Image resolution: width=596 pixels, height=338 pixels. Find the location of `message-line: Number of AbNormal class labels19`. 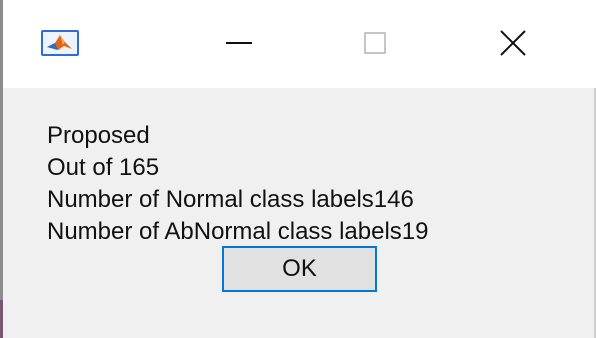

message-line: Number of AbNormal class labels19 is located at coordinates (238, 231).